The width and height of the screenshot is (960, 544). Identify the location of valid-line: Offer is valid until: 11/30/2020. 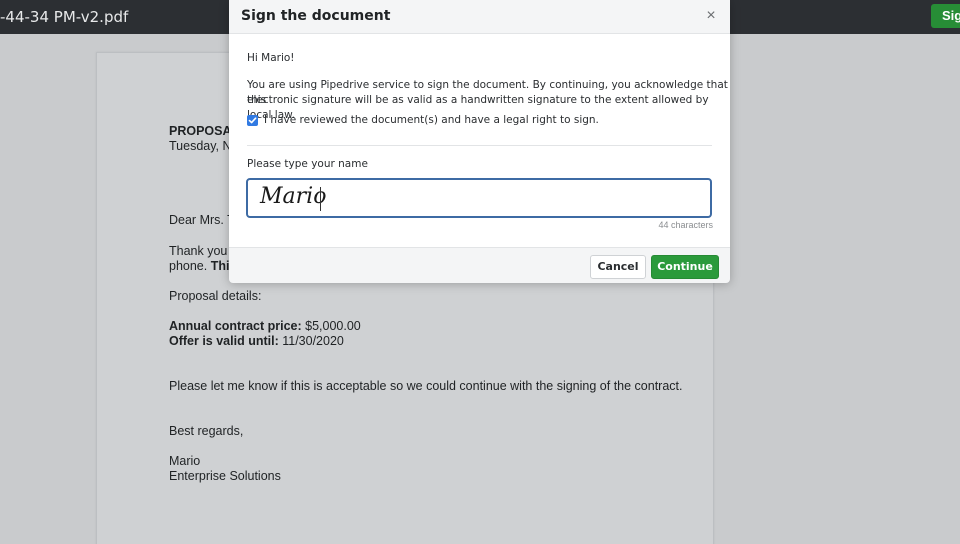
(256, 341).